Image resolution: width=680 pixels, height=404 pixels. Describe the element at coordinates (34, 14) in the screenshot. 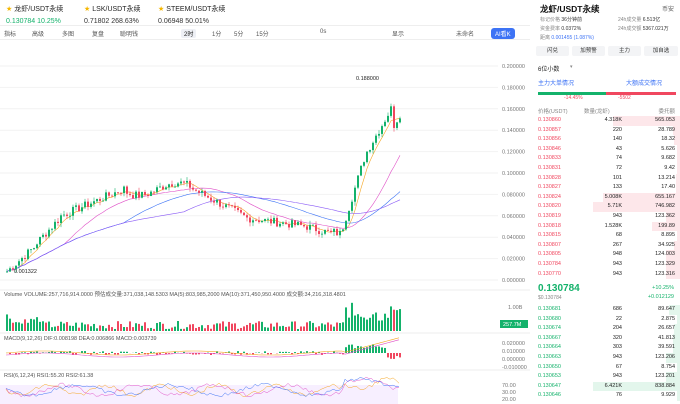

I see `ticker-item: ★ 龙虾/USDT永续 0.130784 10.25%` at that location.